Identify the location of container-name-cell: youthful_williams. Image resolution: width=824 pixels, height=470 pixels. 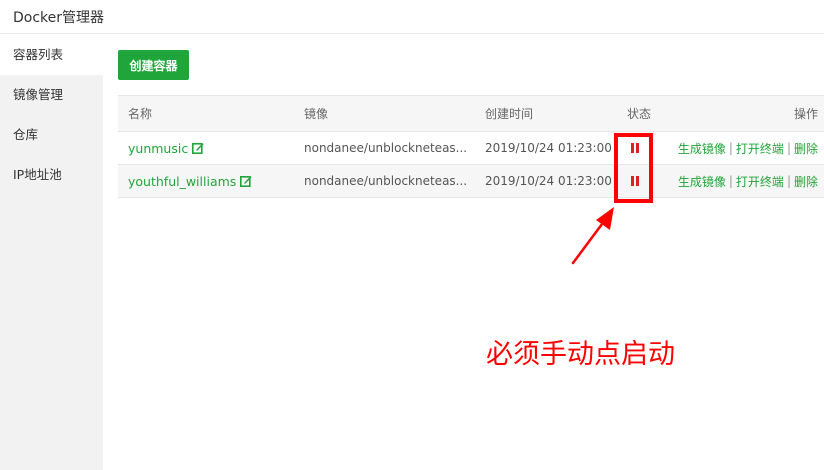
(190, 181).